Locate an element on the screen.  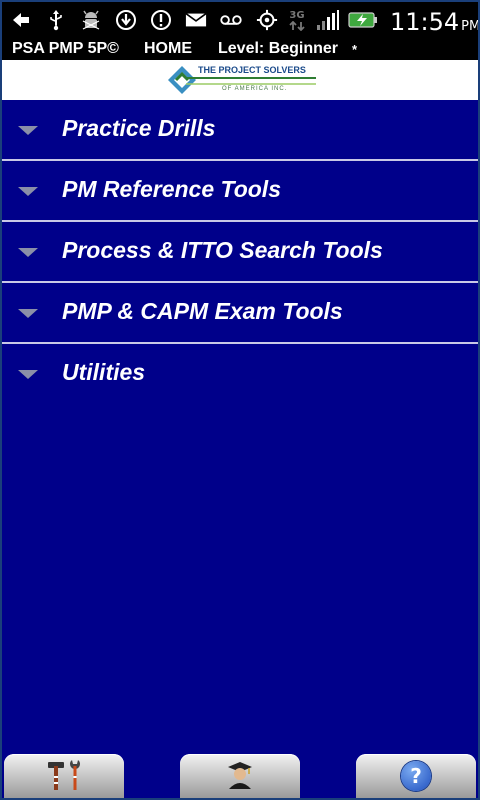
menu-item-practice-drills: Practice Drills is located at coordinates (240, 130).